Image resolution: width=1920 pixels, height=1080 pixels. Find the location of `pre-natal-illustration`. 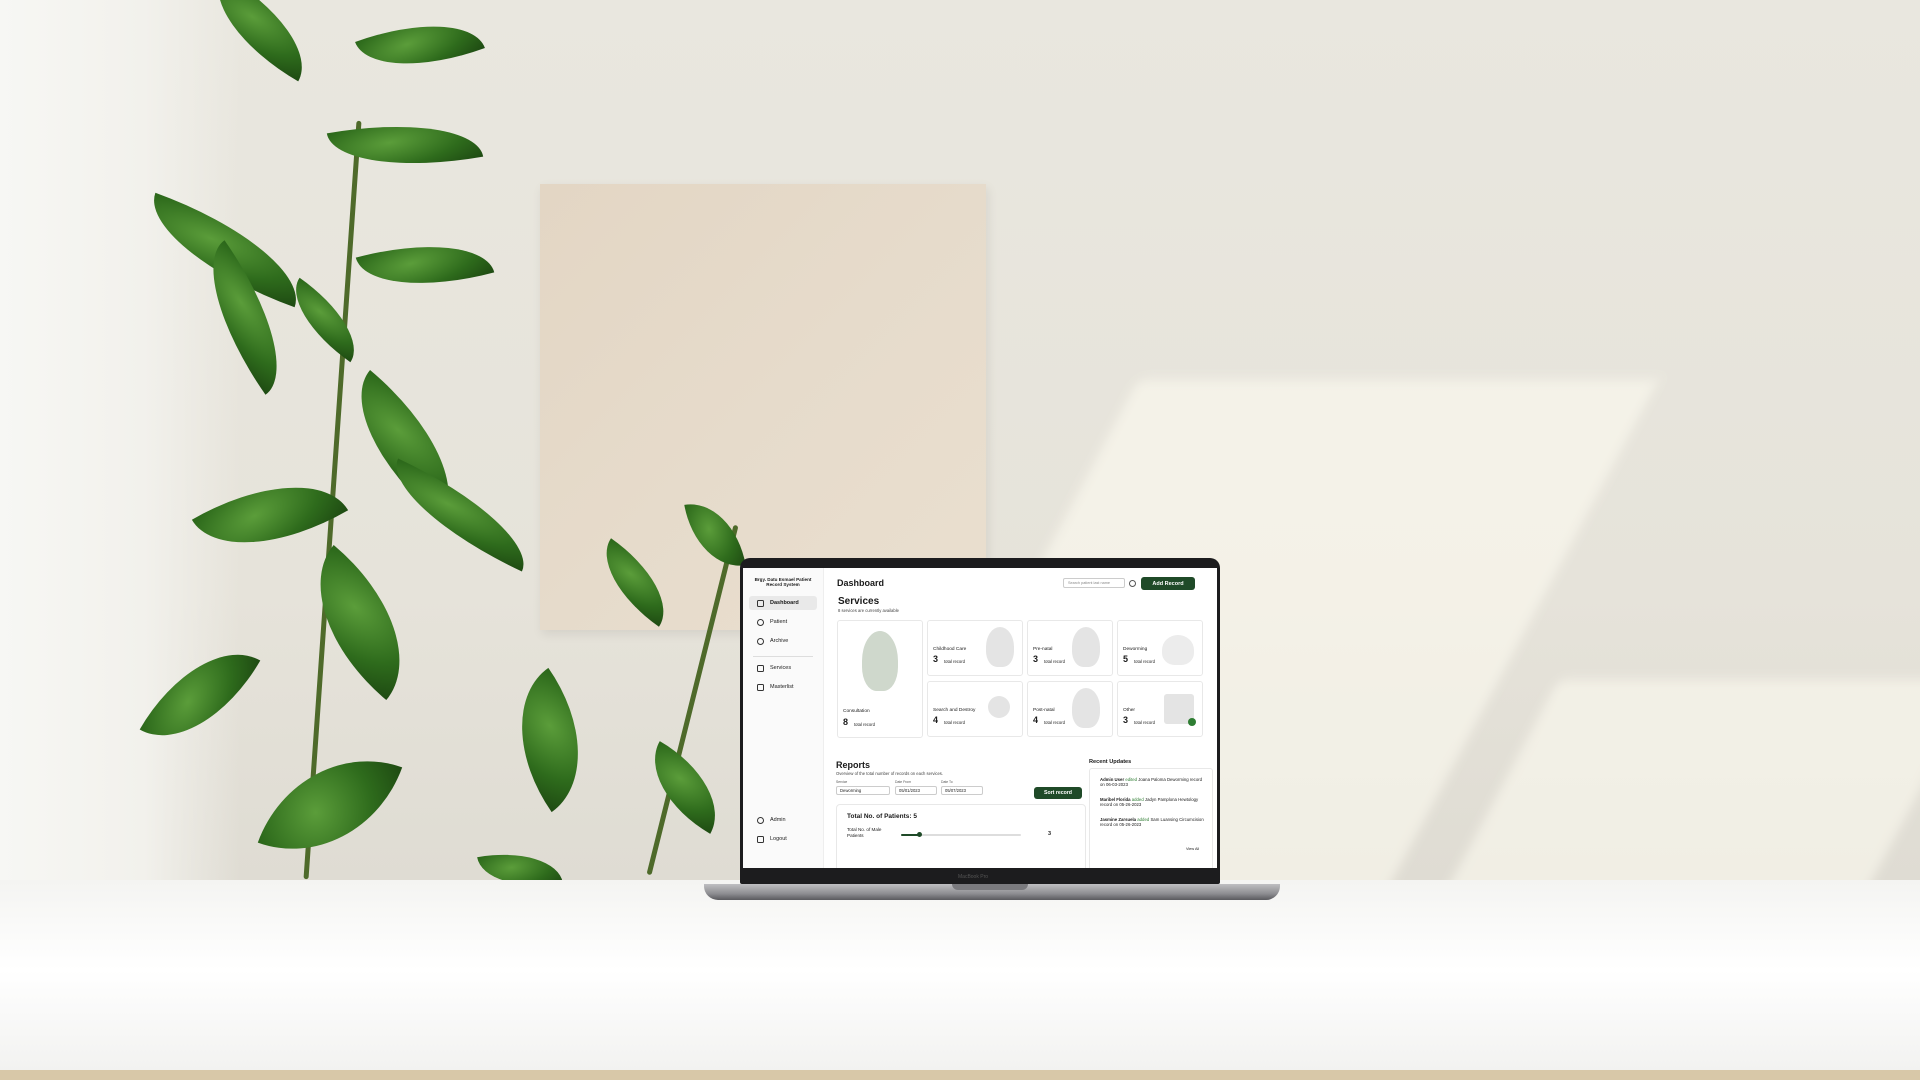

pre-natal-illustration is located at coordinates (1086, 647).